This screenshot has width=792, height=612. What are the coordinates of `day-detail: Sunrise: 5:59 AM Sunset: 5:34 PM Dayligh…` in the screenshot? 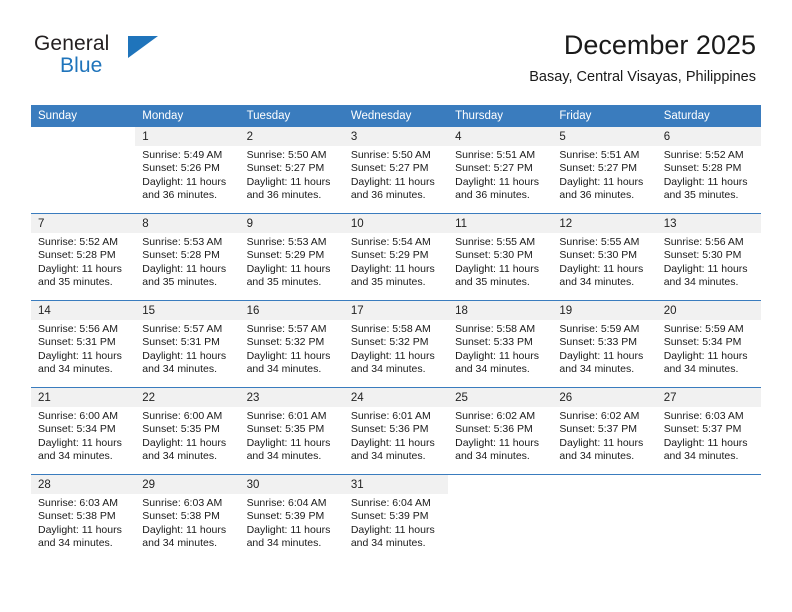 It's located at (709, 353).